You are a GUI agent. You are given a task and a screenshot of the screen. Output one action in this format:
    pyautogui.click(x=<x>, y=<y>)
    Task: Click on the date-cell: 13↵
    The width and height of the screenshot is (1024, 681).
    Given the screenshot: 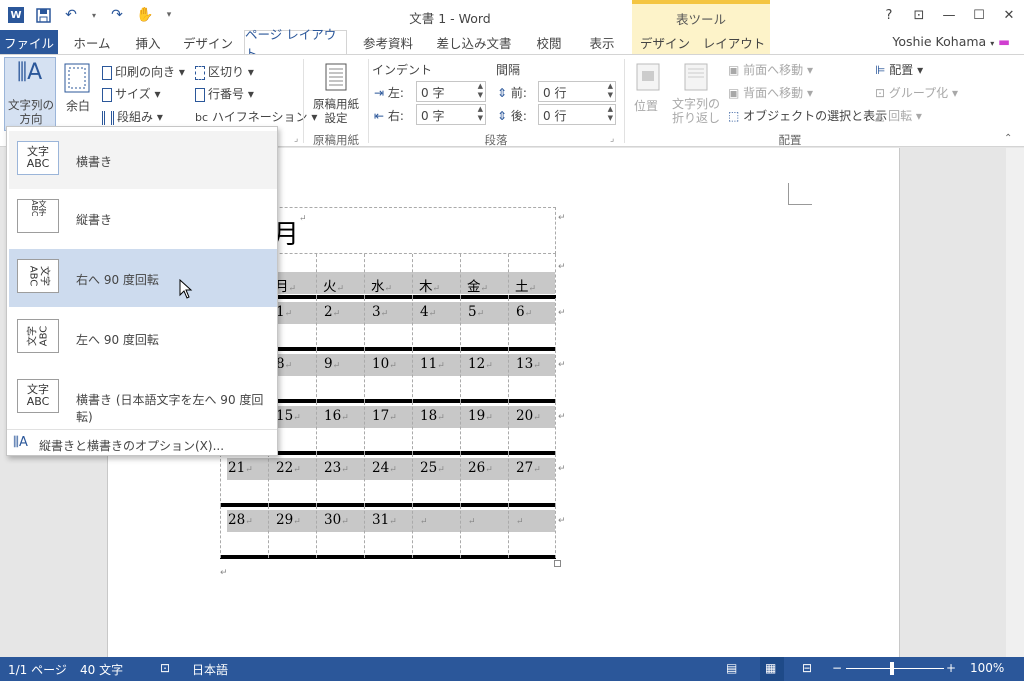 What is the action you would take?
    pyautogui.click(x=532, y=376)
    